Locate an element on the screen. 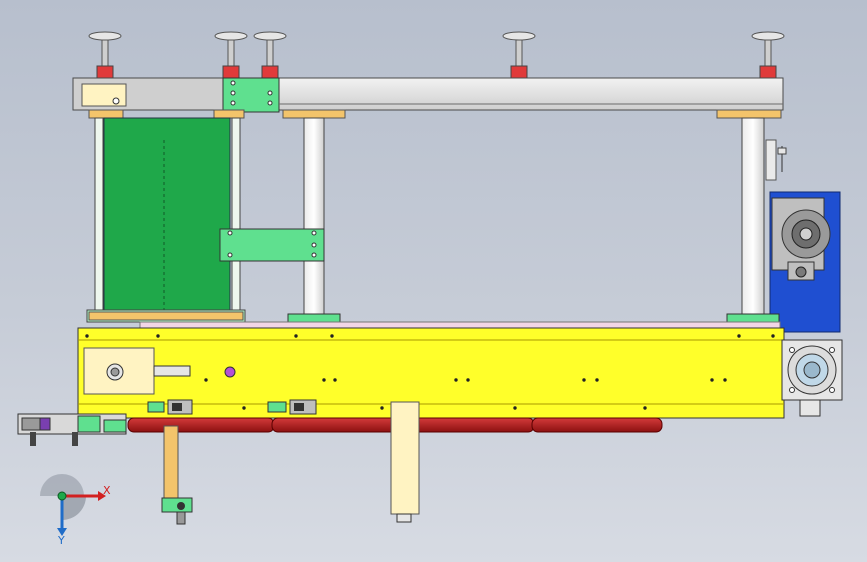 The image size is (867, 562). hanging-plate is located at coordinates (405, 462).